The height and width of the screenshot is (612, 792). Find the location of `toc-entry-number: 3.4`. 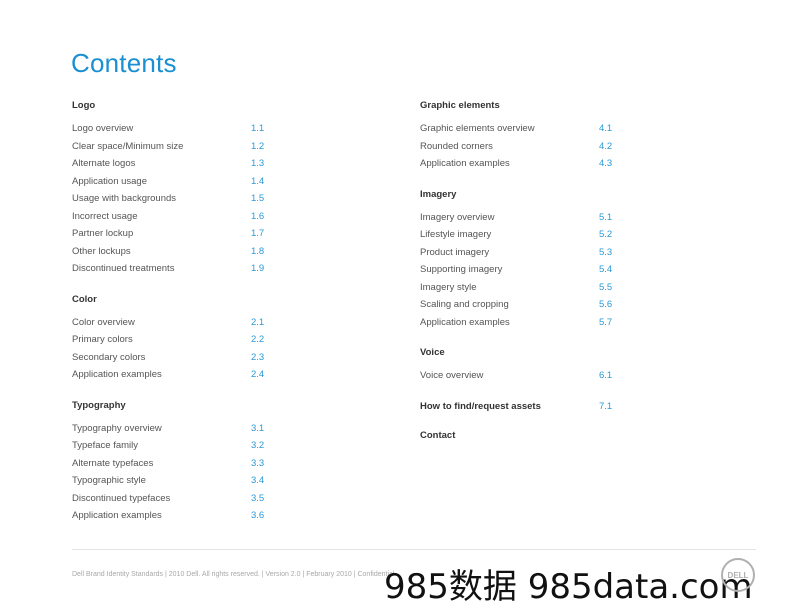

toc-entry-number: 3.4 is located at coordinates (258, 480).